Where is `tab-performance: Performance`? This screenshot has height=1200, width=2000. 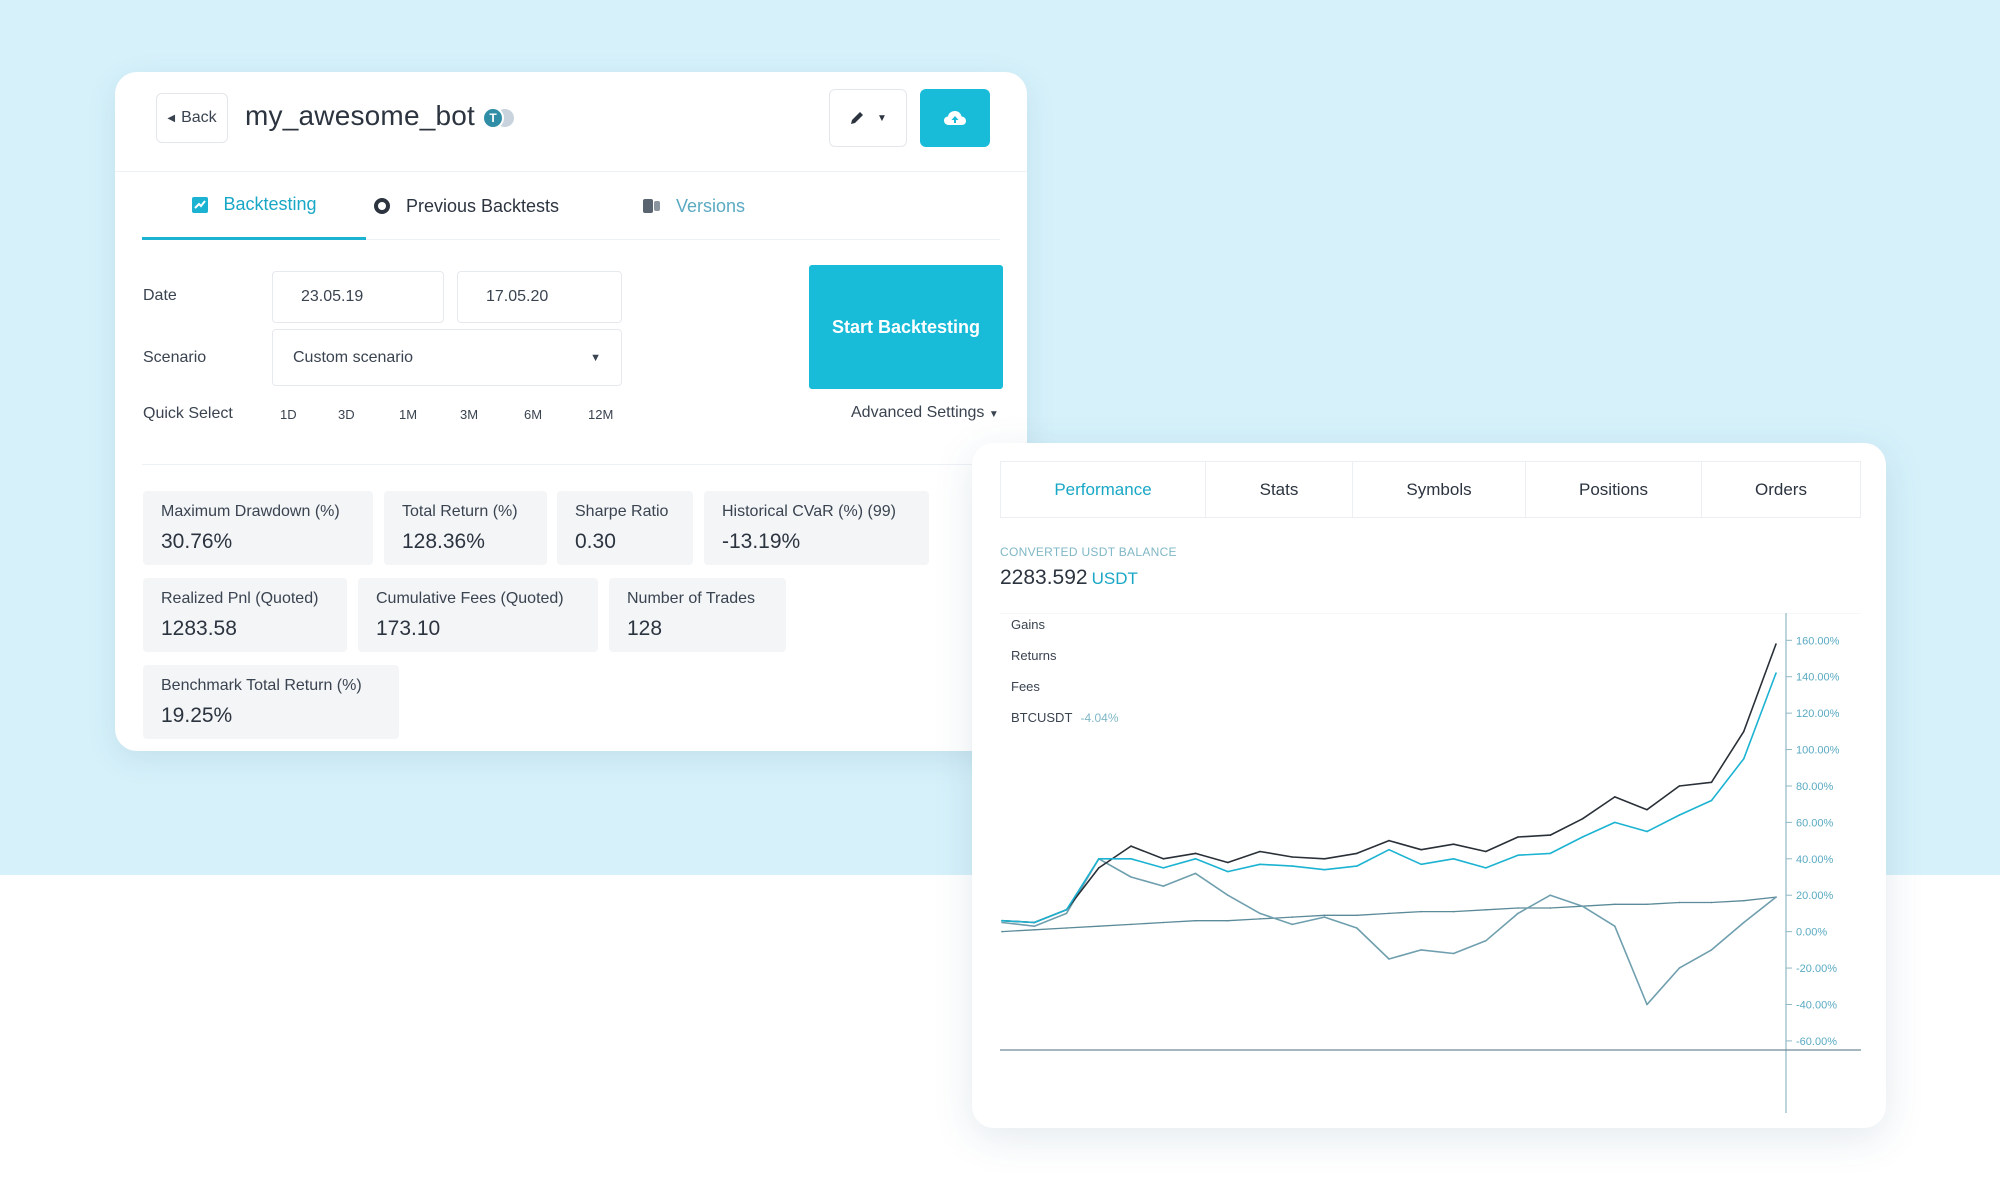
tab-performance: Performance is located at coordinates (1103, 489).